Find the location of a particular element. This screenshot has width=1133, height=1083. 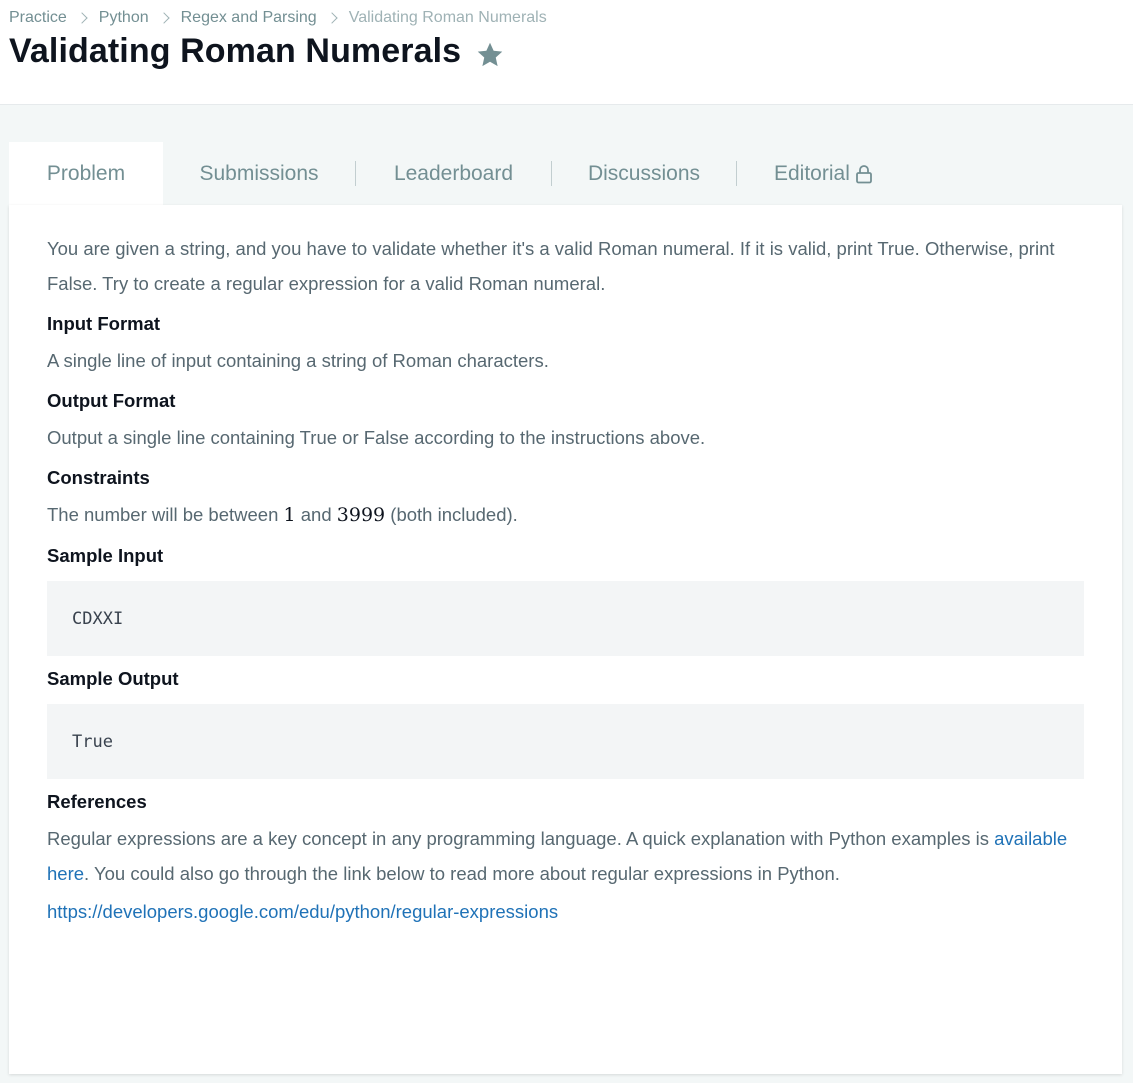

constraint-max-value: 3999 is located at coordinates (361, 515).